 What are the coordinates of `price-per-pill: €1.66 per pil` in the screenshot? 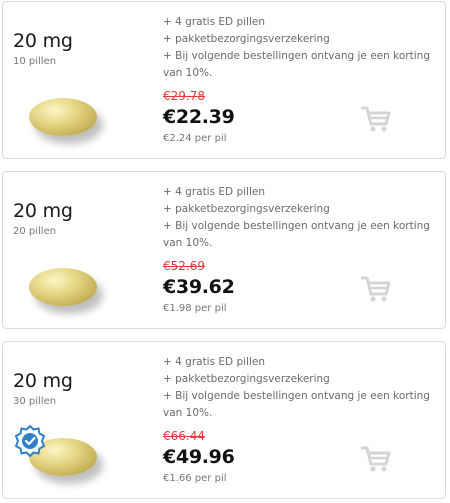 It's located at (195, 478).